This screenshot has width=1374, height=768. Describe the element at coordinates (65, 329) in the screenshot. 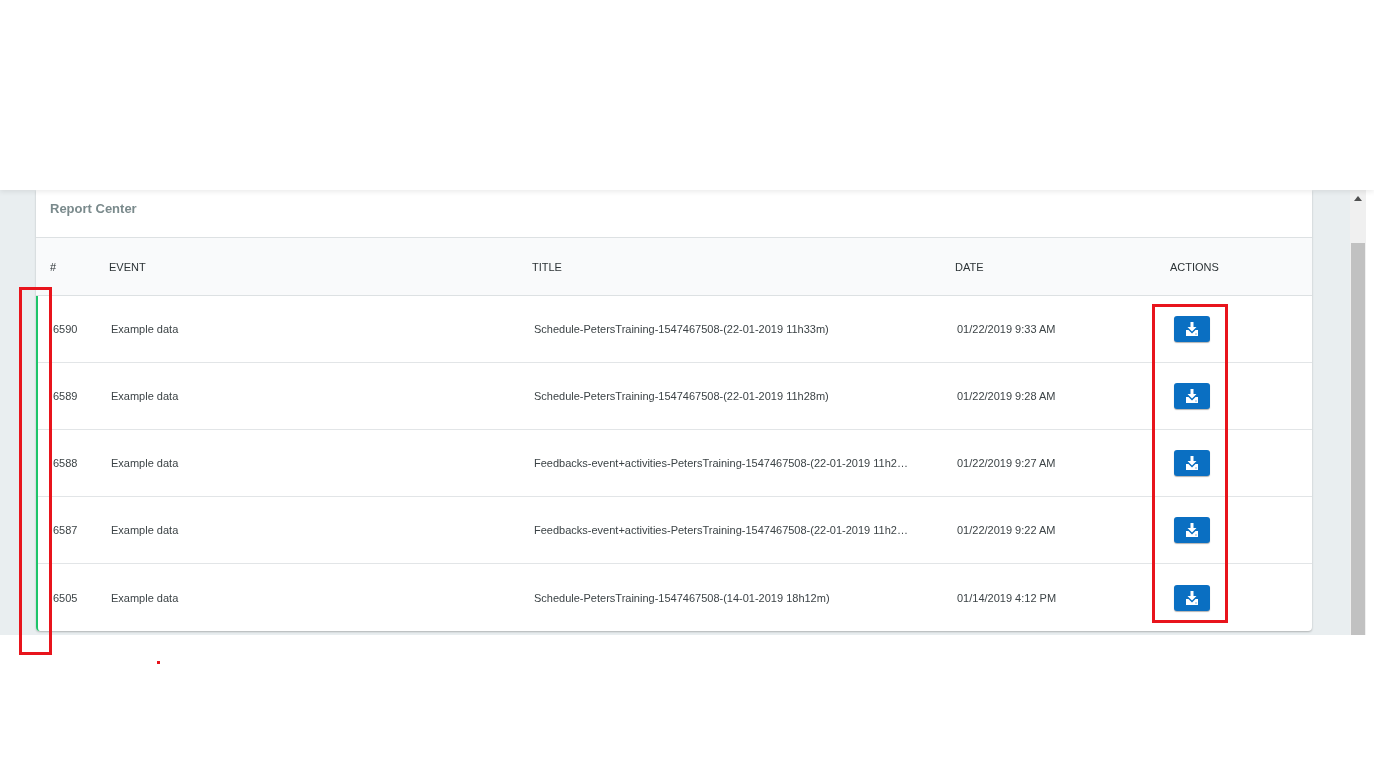

I see `table-cell: 6590` at that location.